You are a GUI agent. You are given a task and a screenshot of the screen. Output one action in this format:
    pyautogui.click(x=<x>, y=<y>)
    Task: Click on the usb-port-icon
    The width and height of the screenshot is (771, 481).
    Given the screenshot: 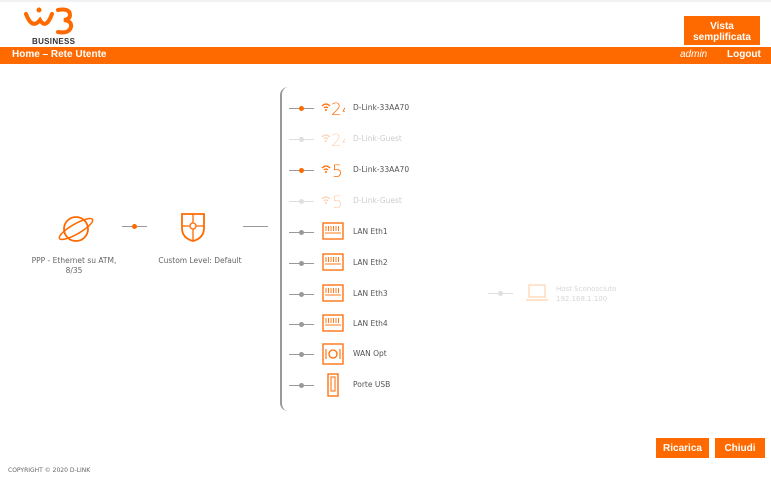 What is the action you would take?
    pyautogui.click(x=333, y=385)
    